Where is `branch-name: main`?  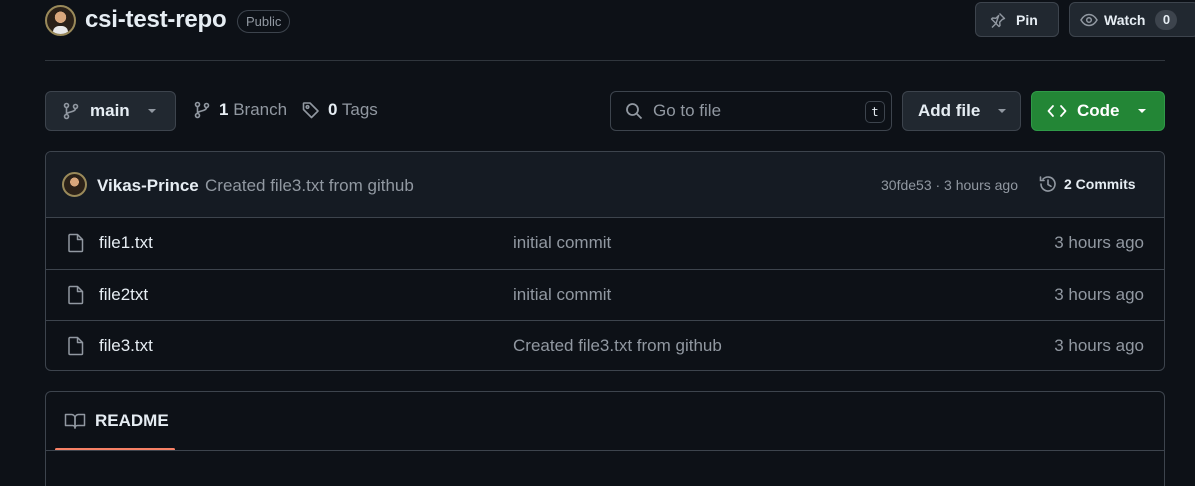
branch-name: main is located at coordinates (110, 110).